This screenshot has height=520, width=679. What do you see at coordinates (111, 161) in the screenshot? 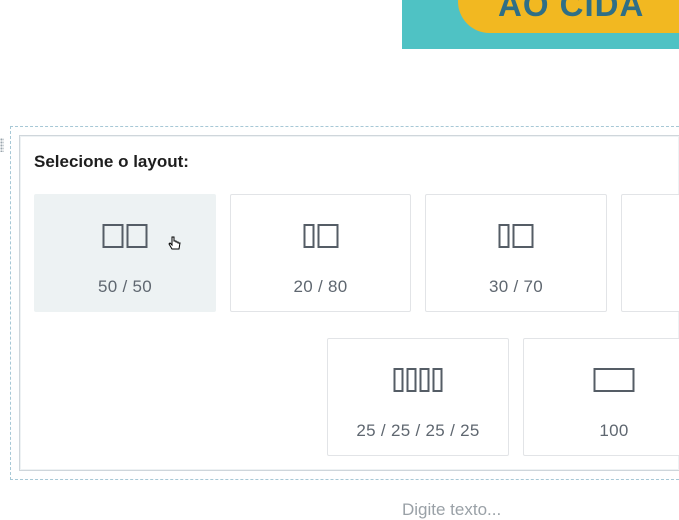
I see `layout-picker-title: Selecione o layout:` at bounding box center [111, 161].